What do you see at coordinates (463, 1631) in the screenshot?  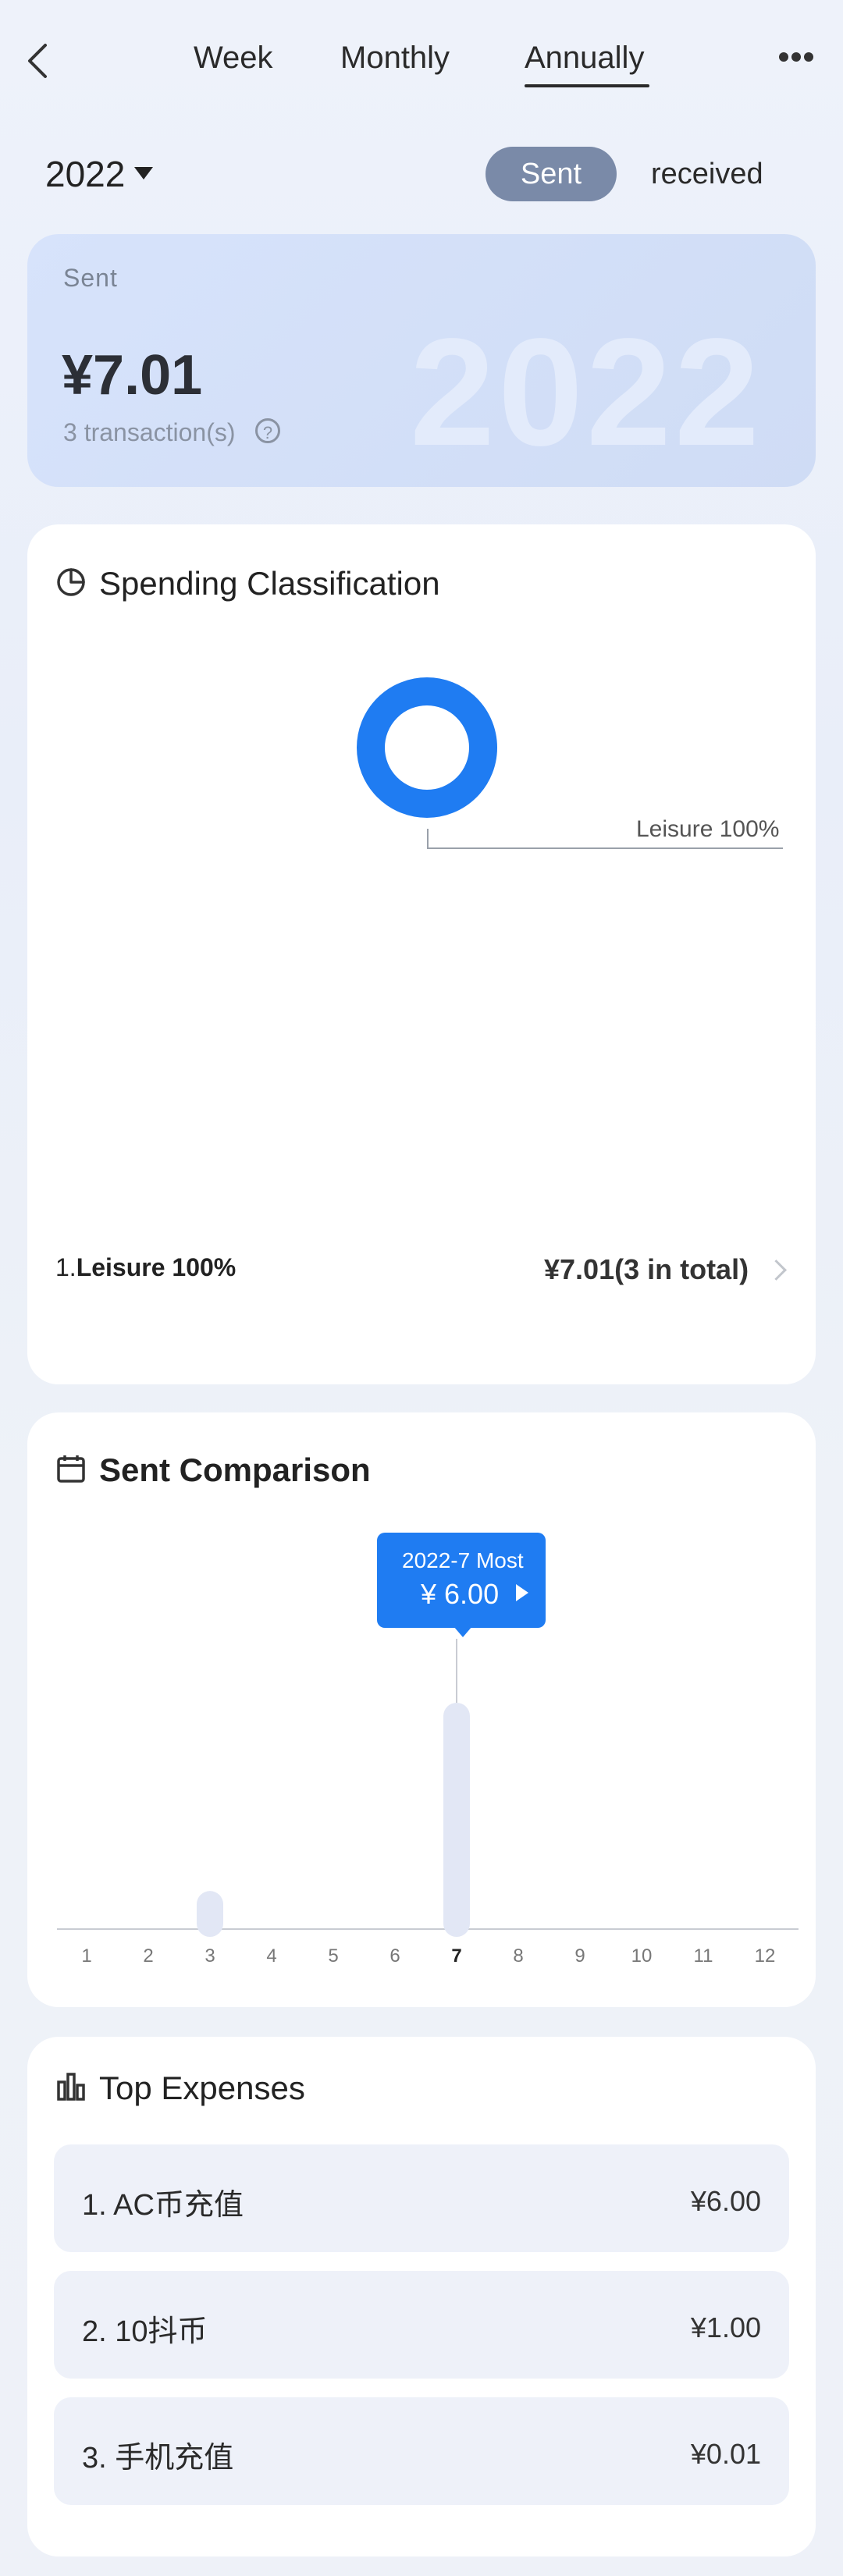 I see `tooltip-pointer` at bounding box center [463, 1631].